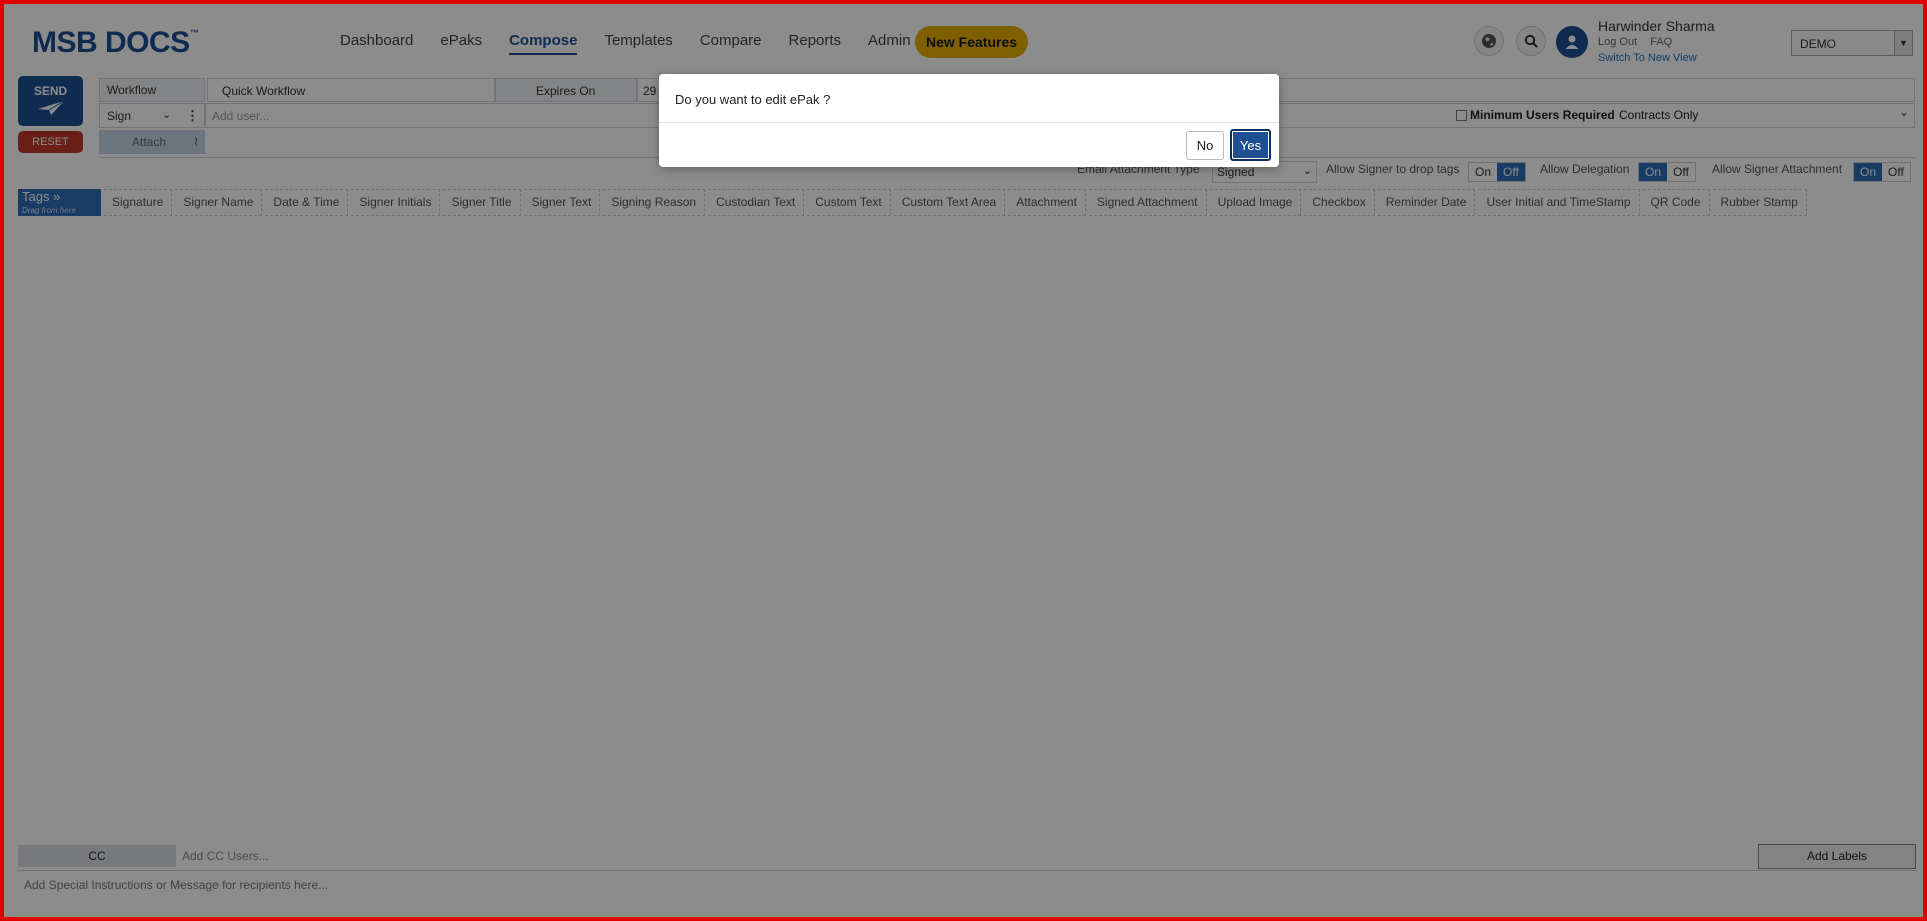  What do you see at coordinates (1250, 145) in the screenshot?
I see `yes-button: Yes` at bounding box center [1250, 145].